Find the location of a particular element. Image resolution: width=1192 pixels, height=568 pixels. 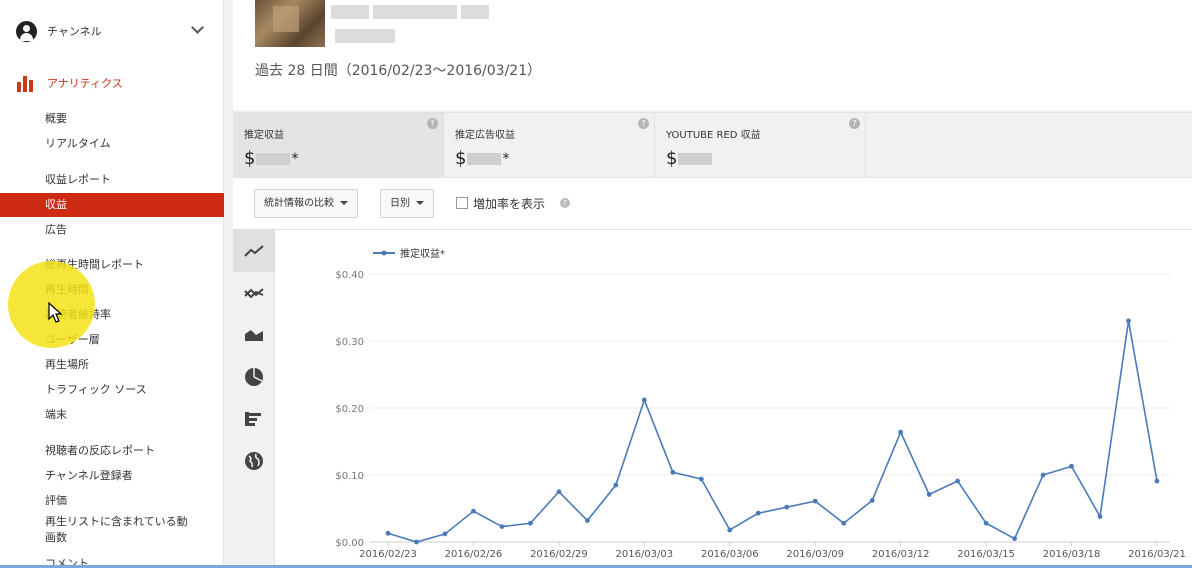

metric-value: $ is located at coordinates (689, 158).